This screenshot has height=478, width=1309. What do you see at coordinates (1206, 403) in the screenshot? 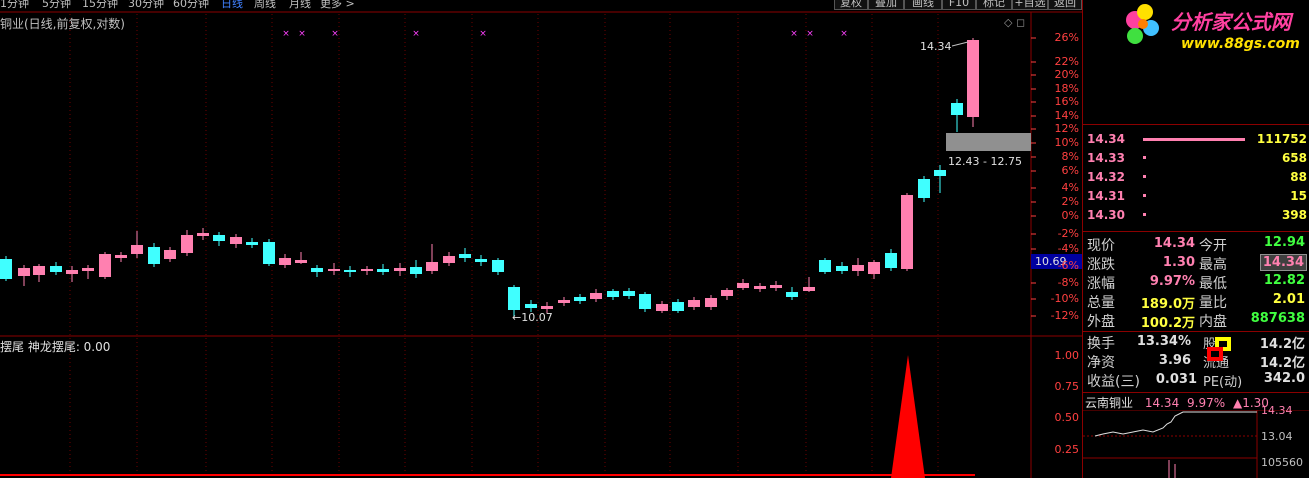
I see `mini-pct: 9.97%` at bounding box center [1206, 403].